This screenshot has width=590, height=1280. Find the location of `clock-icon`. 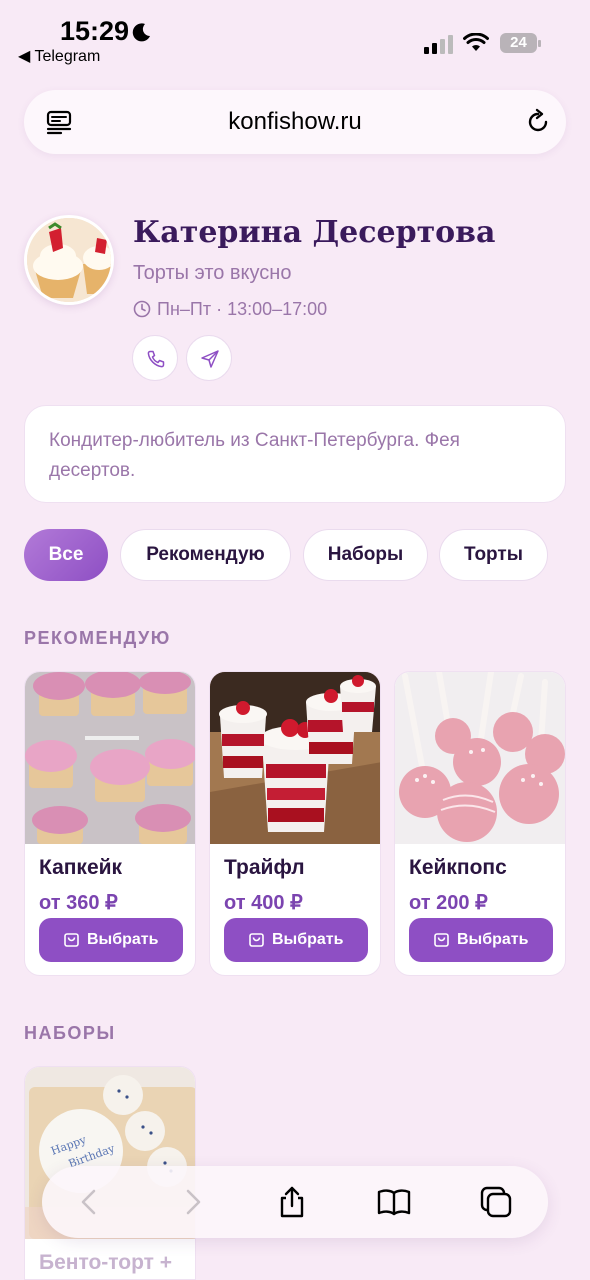

clock-icon is located at coordinates (142, 309).